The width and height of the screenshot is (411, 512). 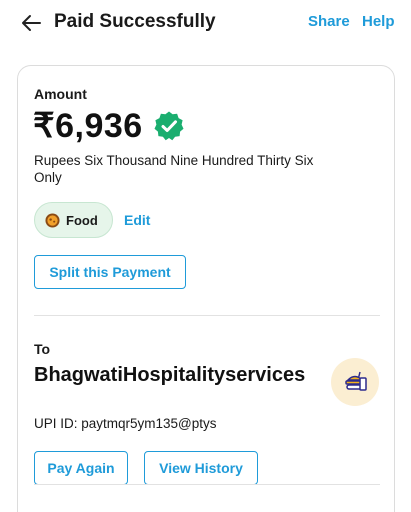 I want to click on food-icon, so click(x=52, y=220).